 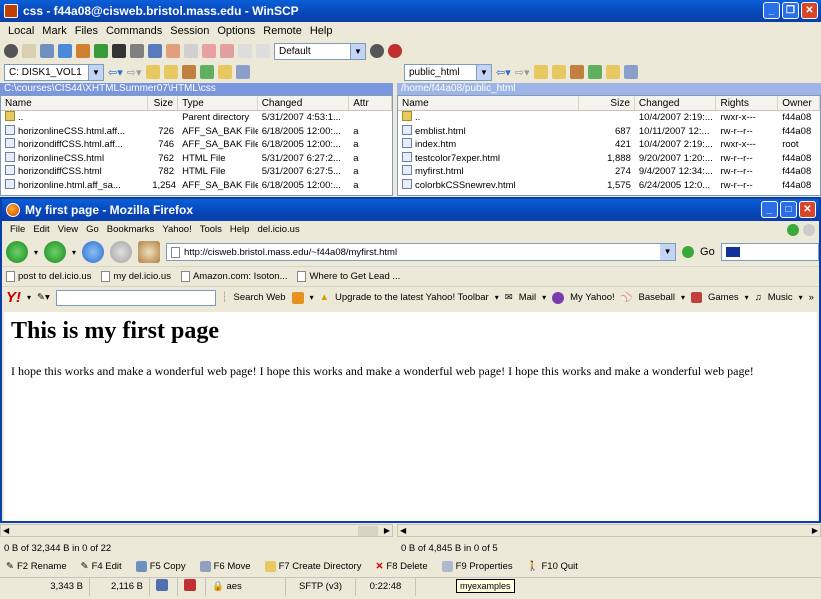 I want to click on my-yahoo-button: My Yahoo!, so click(x=592, y=297).